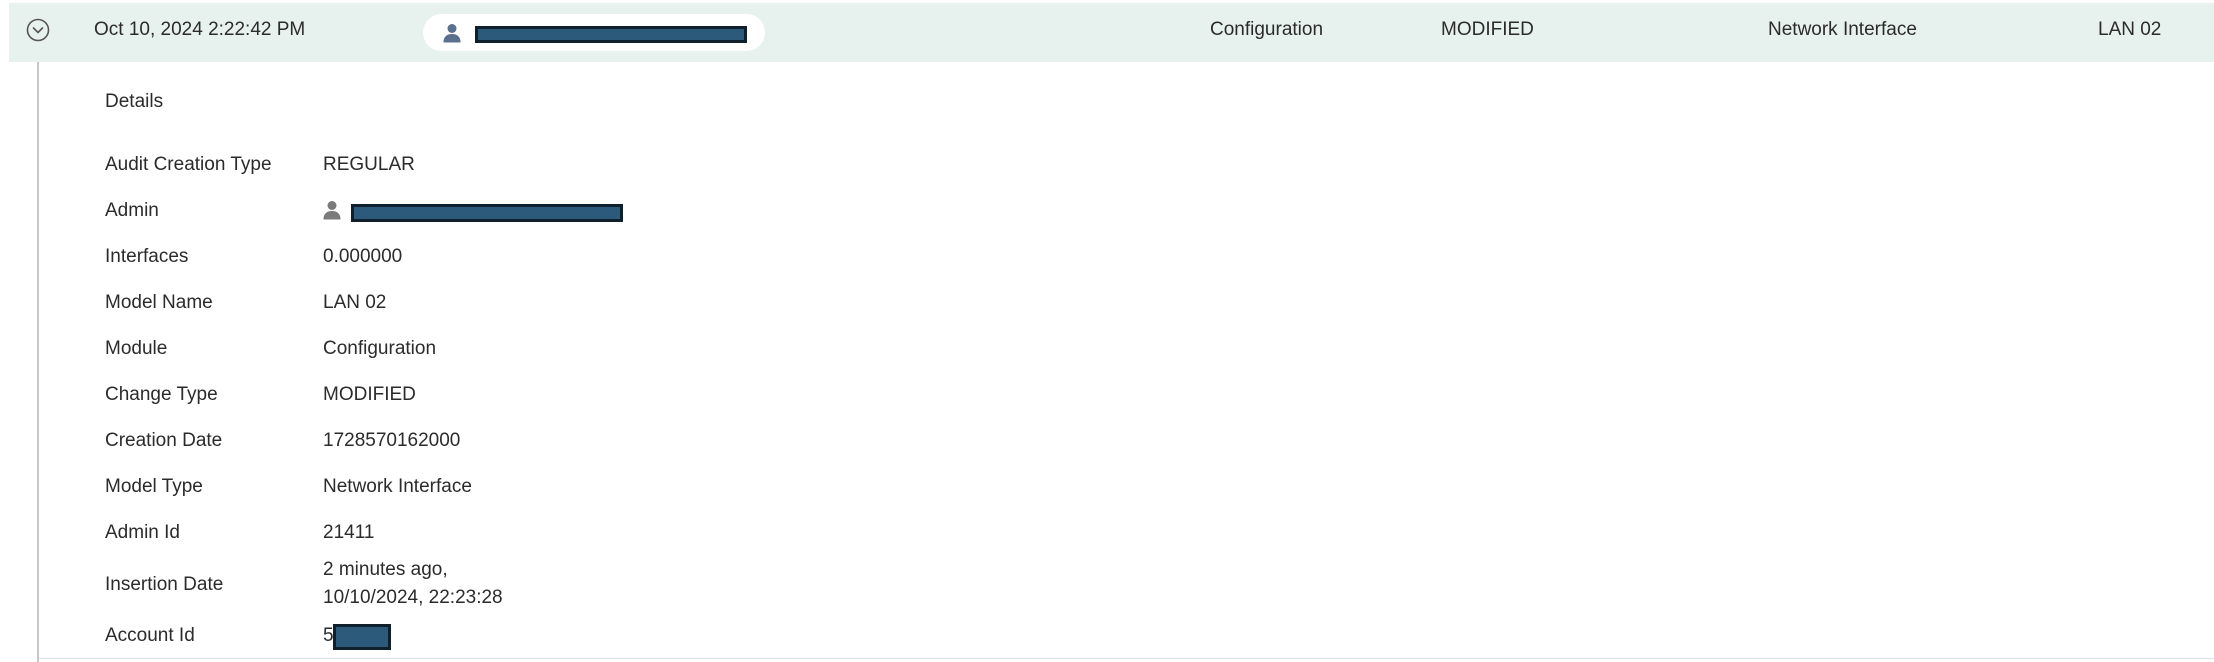 Image resolution: width=2214 pixels, height=662 pixels. I want to click on row-change-type: MODIFIED, so click(1487, 29).